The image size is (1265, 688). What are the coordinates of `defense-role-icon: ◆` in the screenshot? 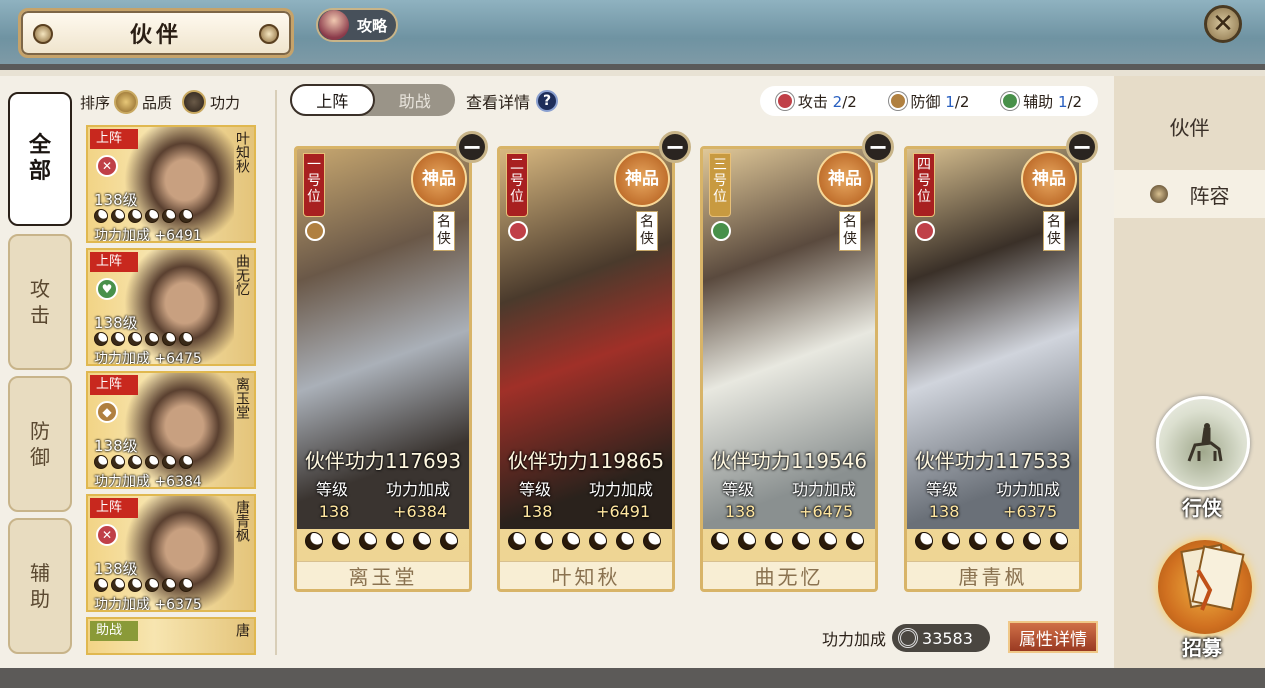 It's located at (107, 412).